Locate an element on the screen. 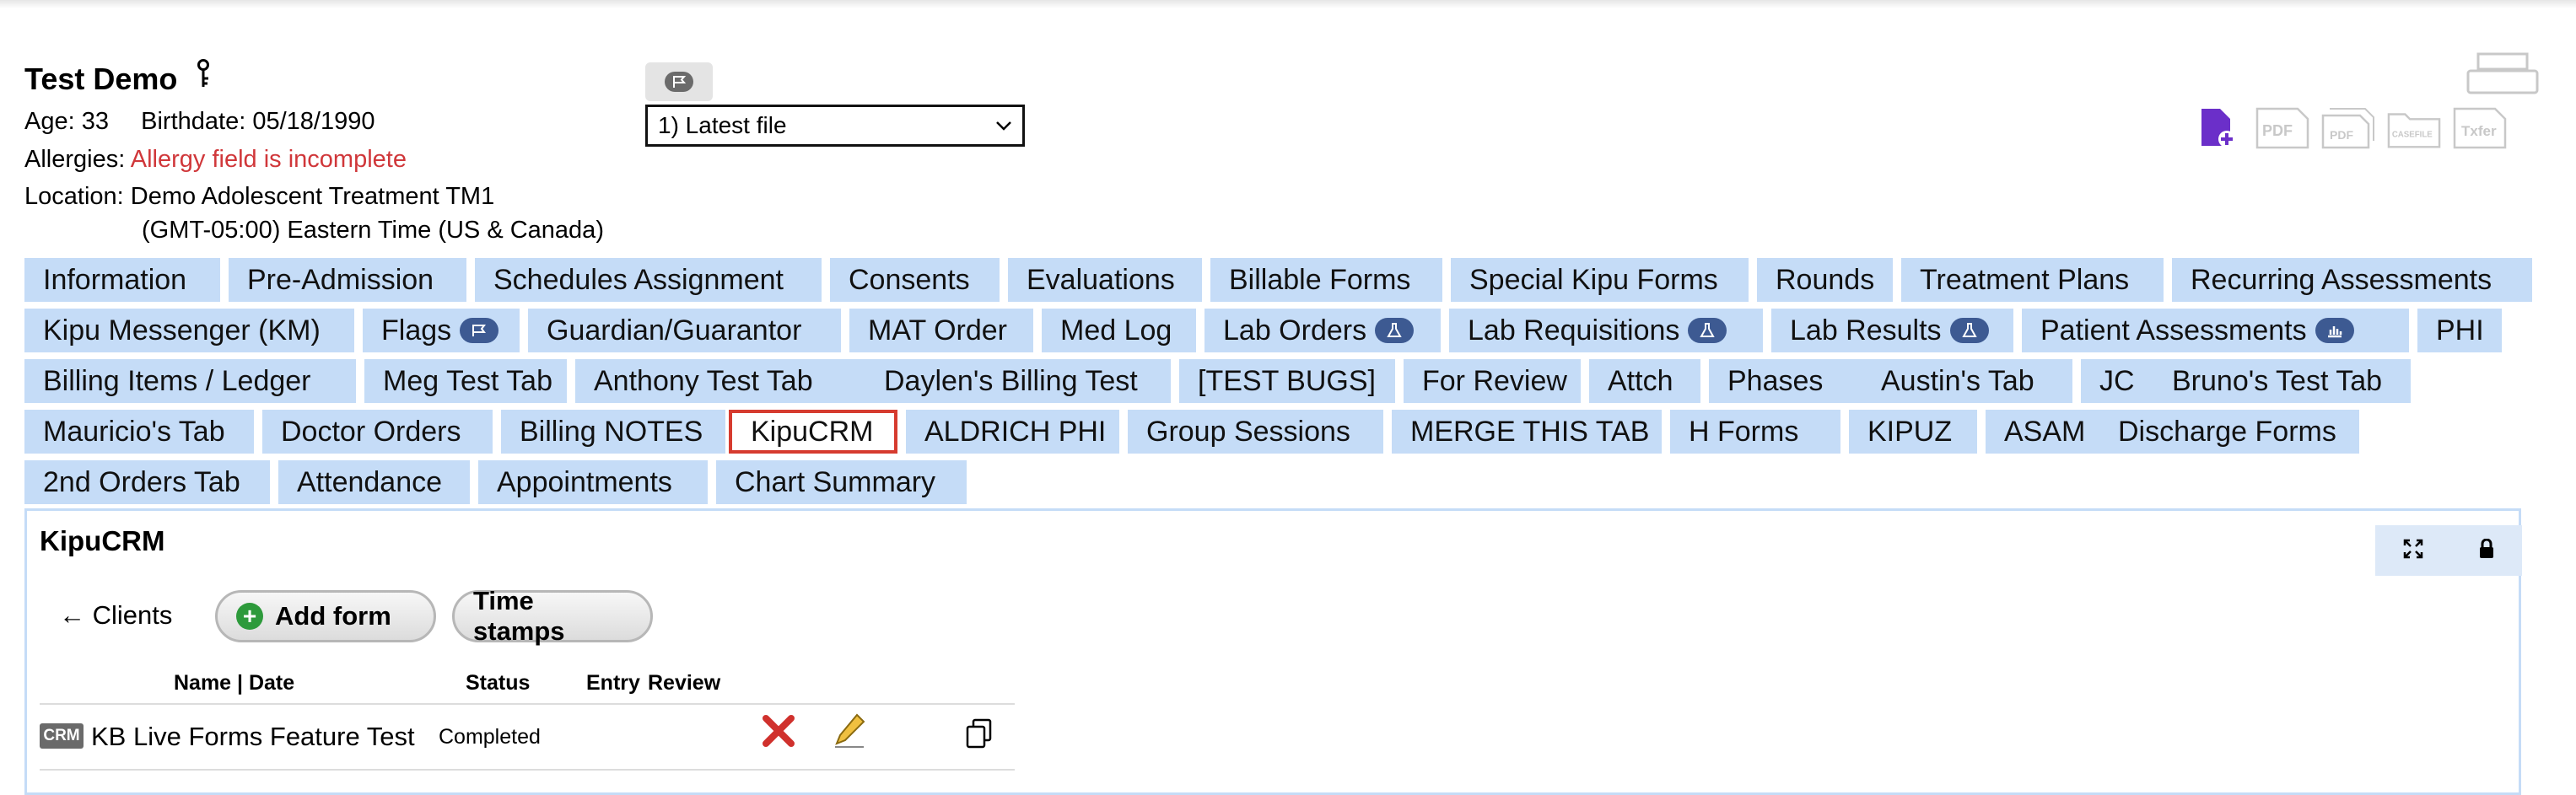 The width and height of the screenshot is (2576, 795). tab-discharge-forms: Discharge Forms is located at coordinates (2229, 432).